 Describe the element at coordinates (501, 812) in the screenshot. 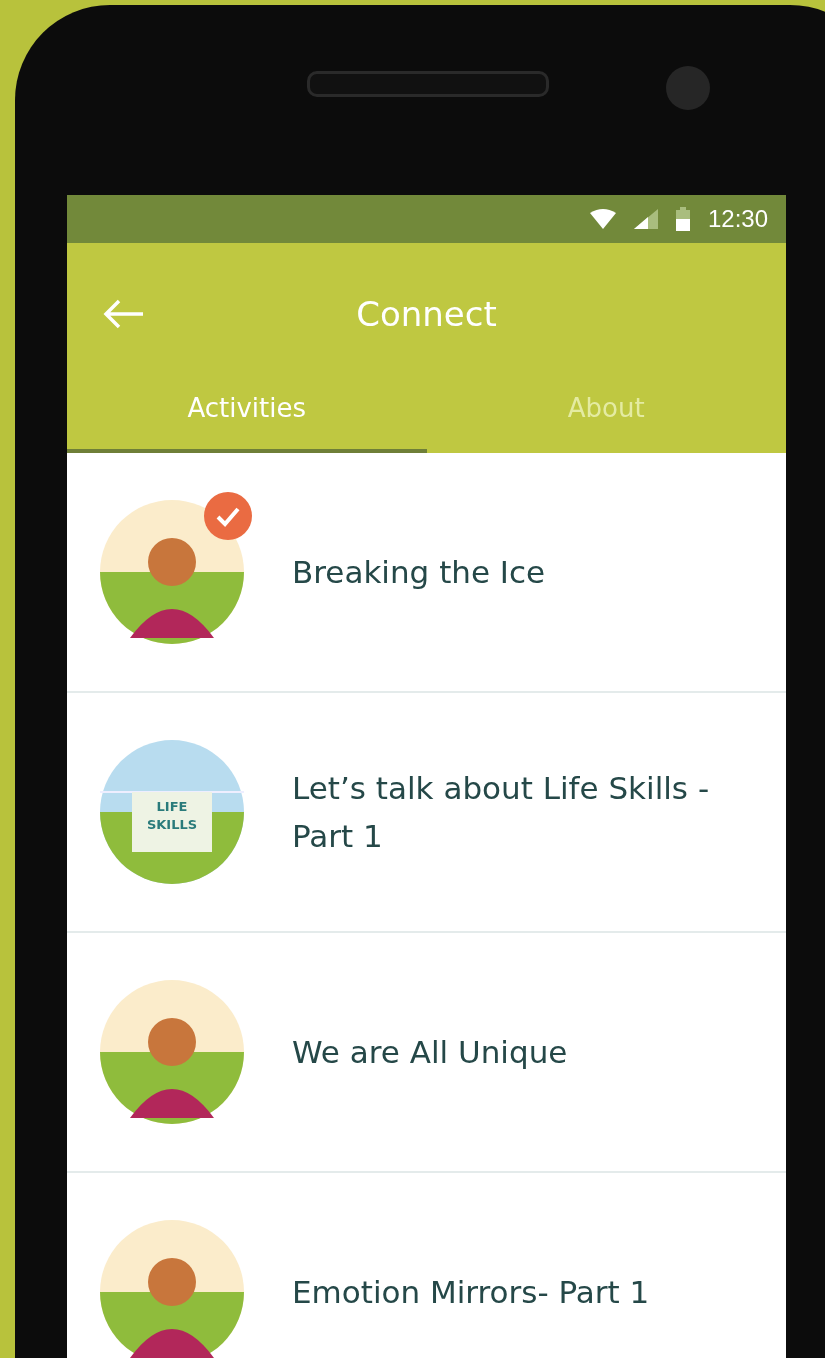

I see `activity-title: Let’s talk about Life Skills - Part 1` at that location.